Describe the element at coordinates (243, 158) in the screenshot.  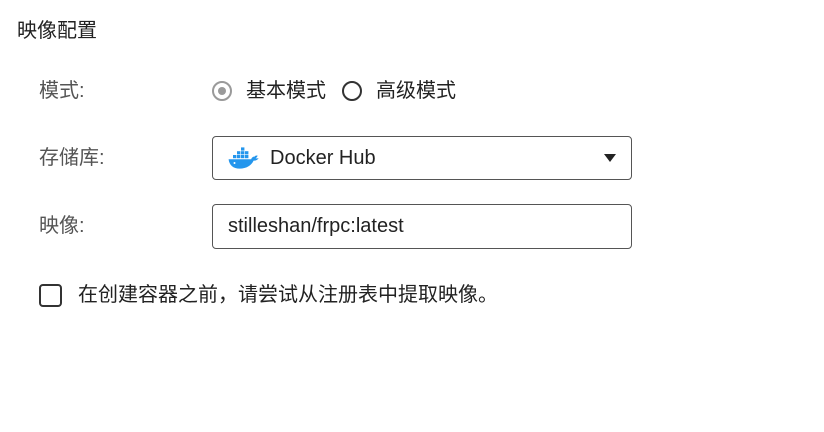
I see `docker-whale-icon` at that location.